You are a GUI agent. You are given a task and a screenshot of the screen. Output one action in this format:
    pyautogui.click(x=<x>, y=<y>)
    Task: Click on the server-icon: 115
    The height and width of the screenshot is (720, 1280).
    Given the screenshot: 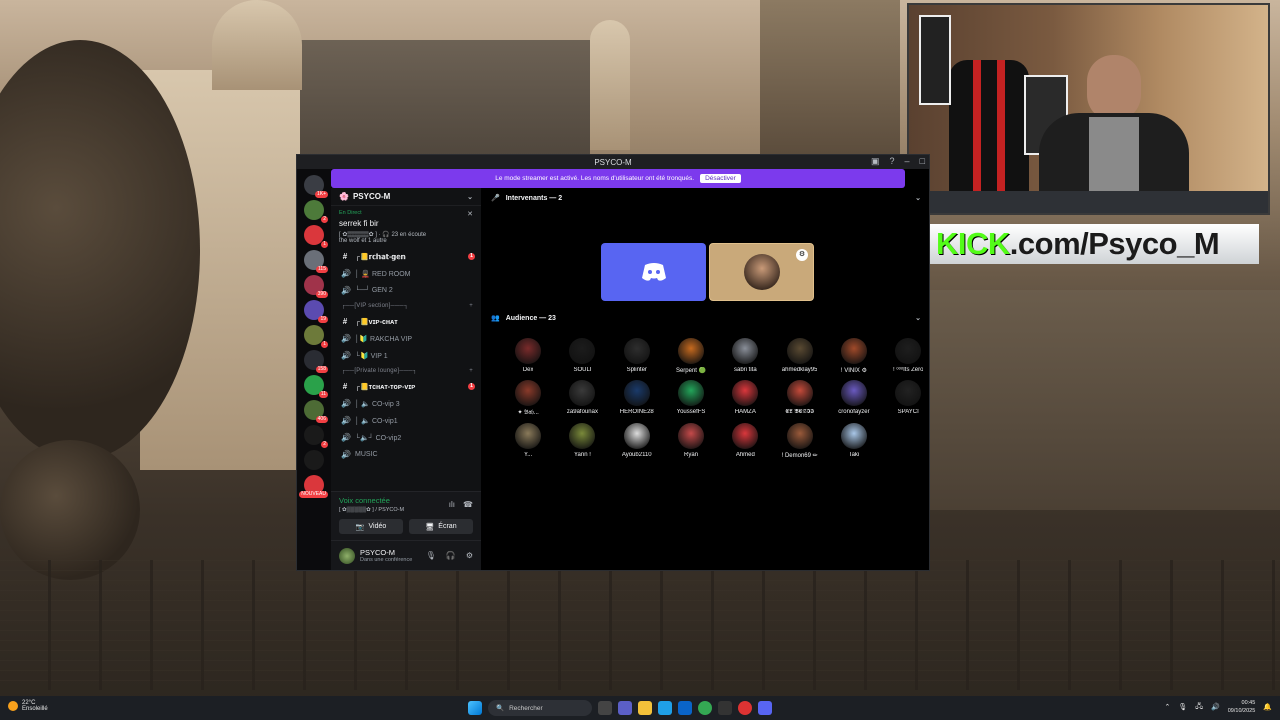 What is the action you would take?
    pyautogui.click(x=316, y=261)
    